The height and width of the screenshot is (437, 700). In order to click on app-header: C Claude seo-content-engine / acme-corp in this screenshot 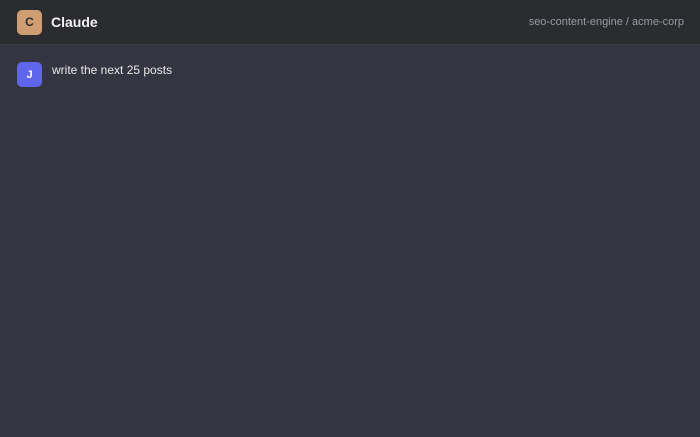, I will do `click(350, 22)`.